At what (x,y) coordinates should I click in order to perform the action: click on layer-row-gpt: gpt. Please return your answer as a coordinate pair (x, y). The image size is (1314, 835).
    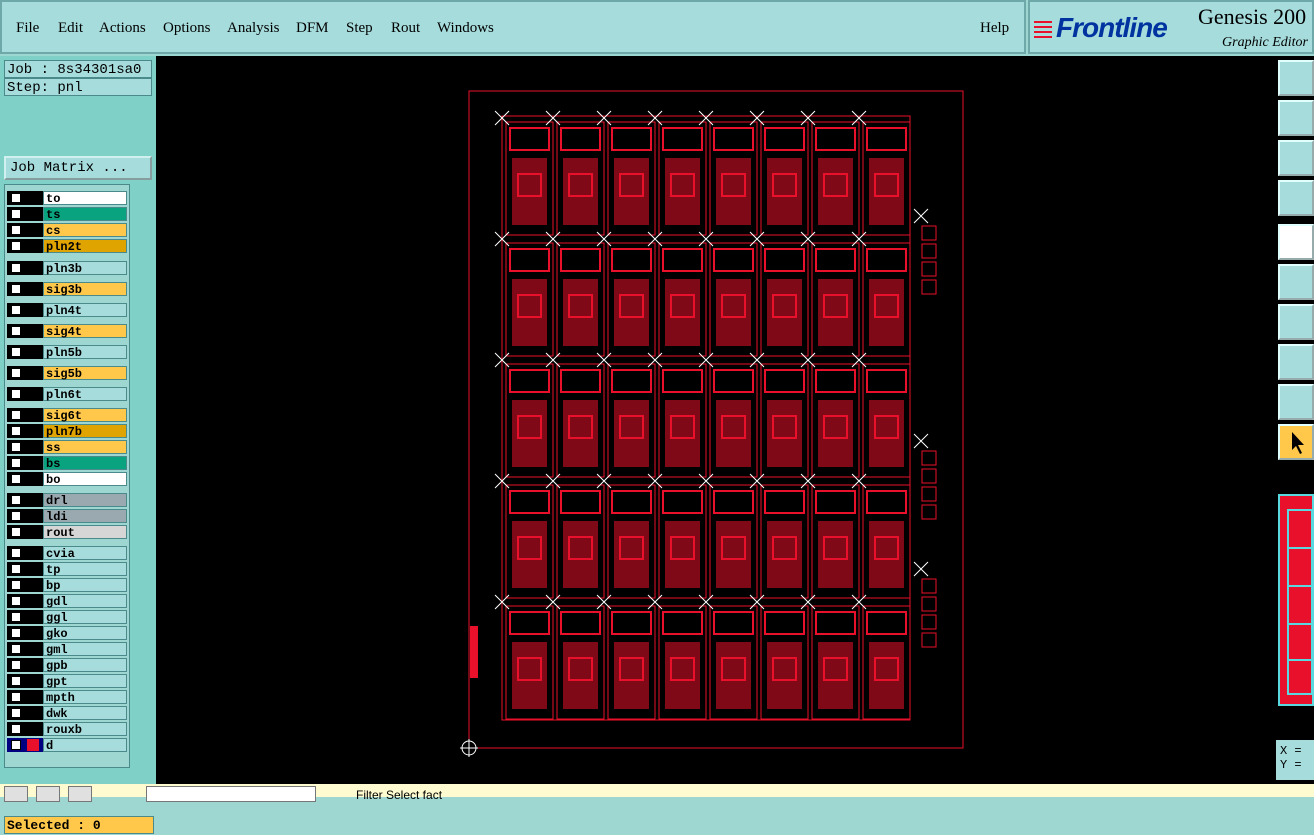
    Looking at the image, I should click on (67, 681).